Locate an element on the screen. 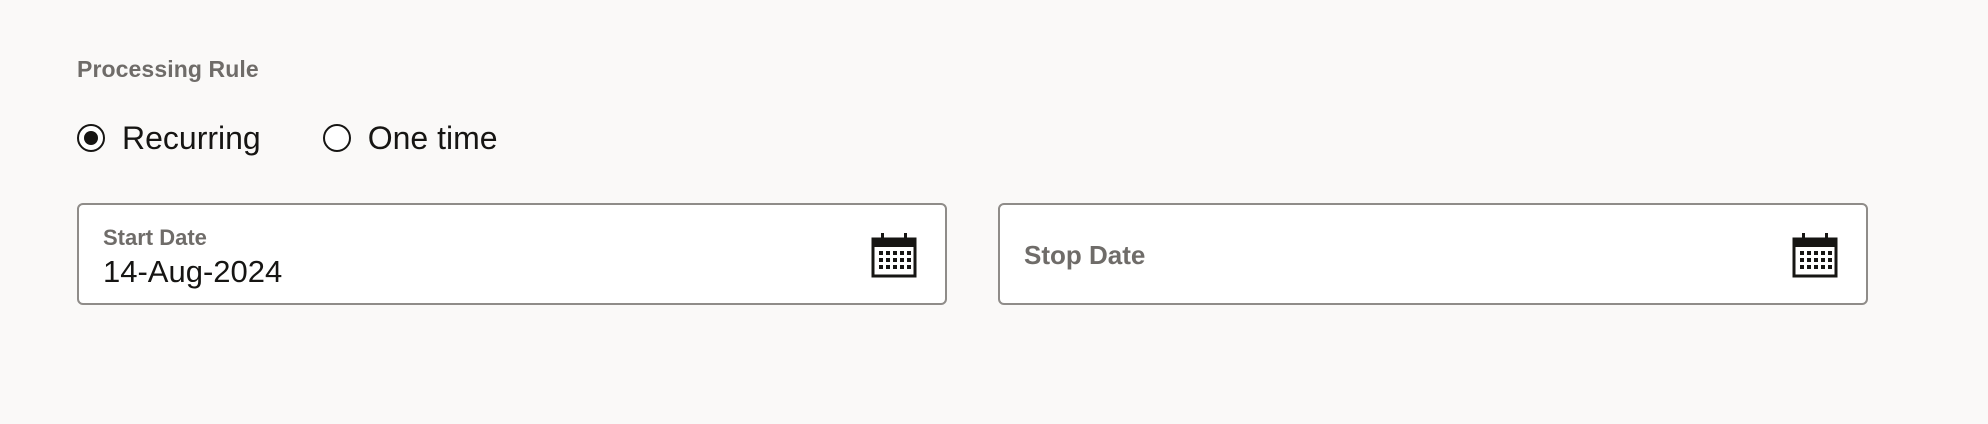 The image size is (1988, 424). stop-date-field: Stop Date is located at coordinates (1433, 254).